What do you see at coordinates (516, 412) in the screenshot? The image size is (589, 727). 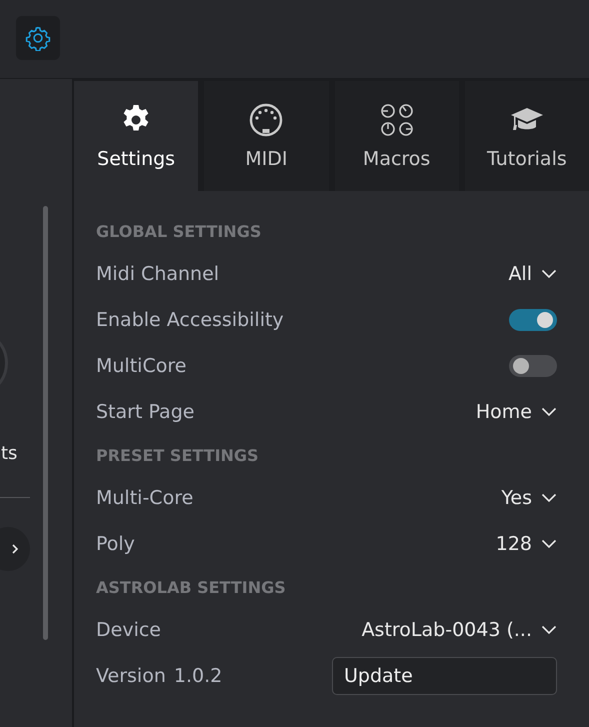 I see `dropdown: Home` at bounding box center [516, 412].